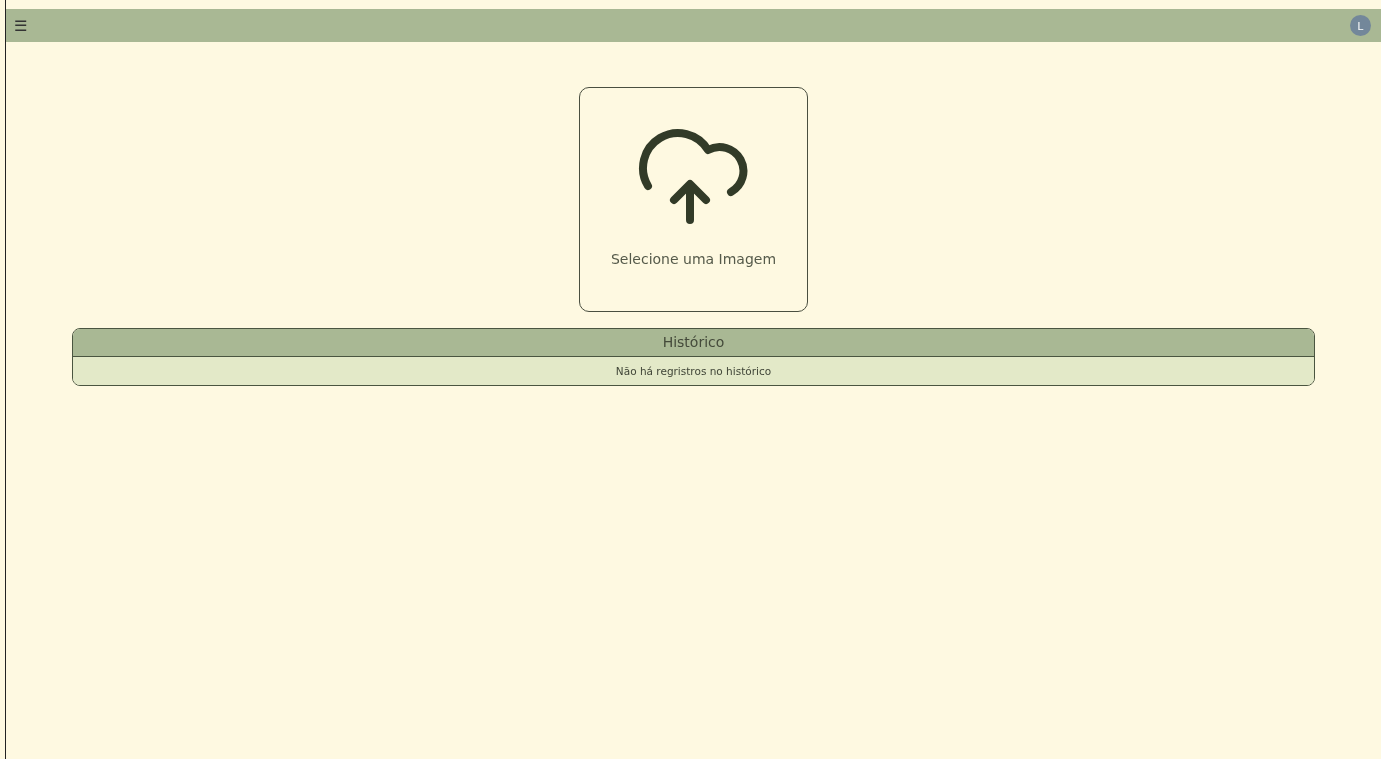 This screenshot has width=1381, height=759. What do you see at coordinates (693, 199) in the screenshot?
I see `image-upload-card: Selecione uma Imagem` at bounding box center [693, 199].